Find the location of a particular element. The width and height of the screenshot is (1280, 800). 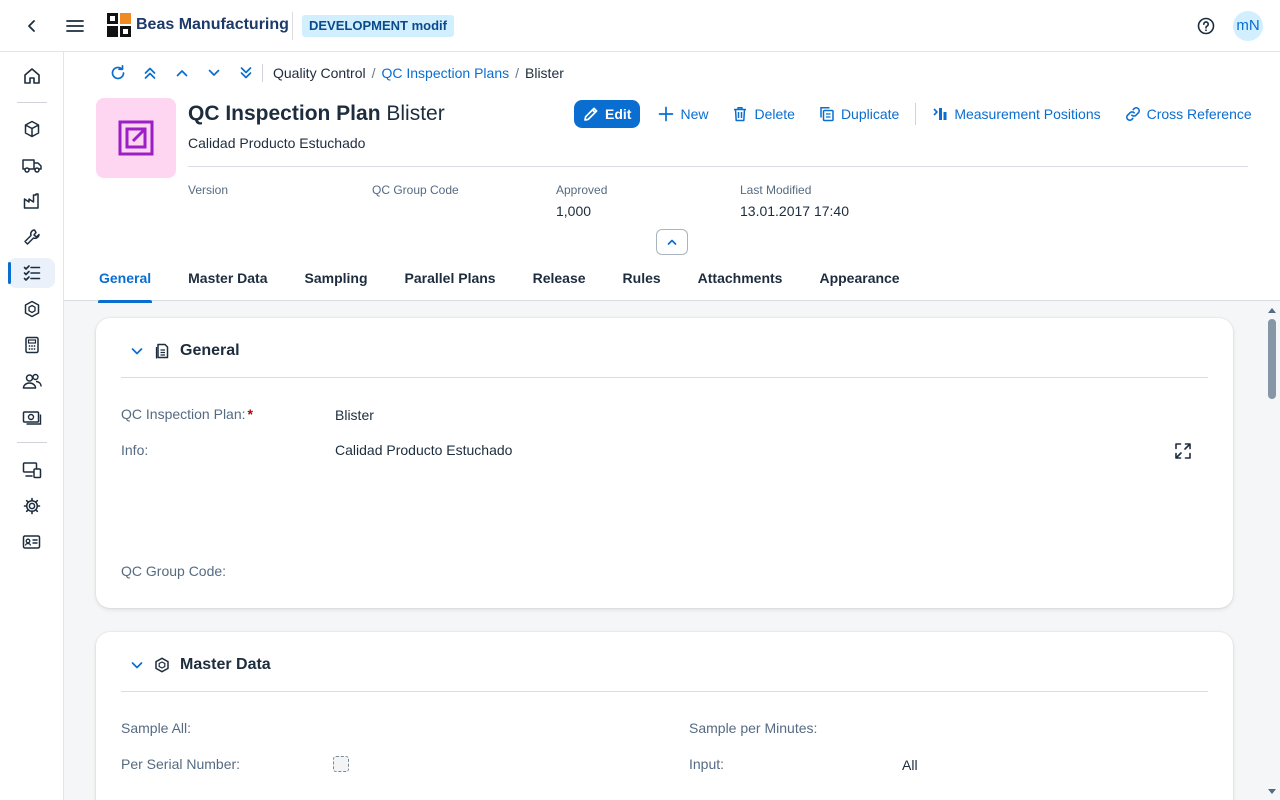

measurement-positions-button: Measurement Positions is located at coordinates (1016, 114).